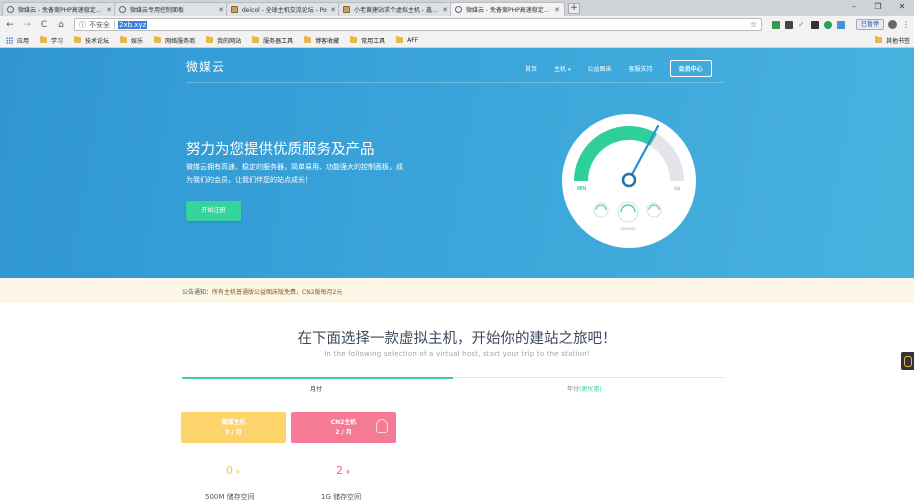 This screenshot has width=914, height=500. Describe the element at coordinates (869, 24) in the screenshot. I see `paused-sync-button: 已暂停` at that location.